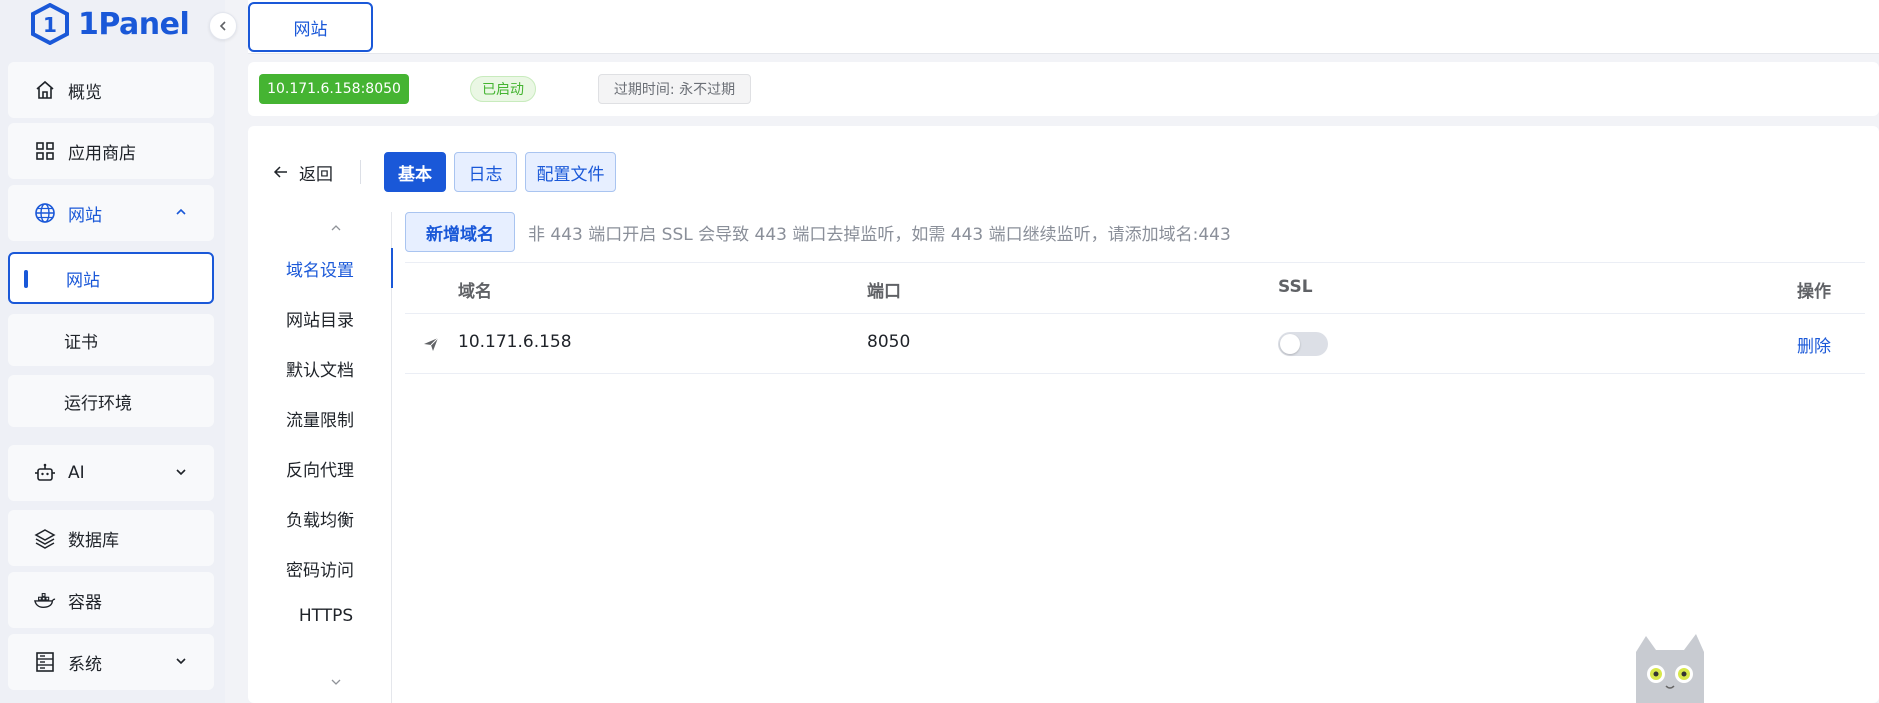 The image size is (1879, 703). What do you see at coordinates (884, 292) in the screenshot?
I see `column-header-port: 端口` at bounding box center [884, 292].